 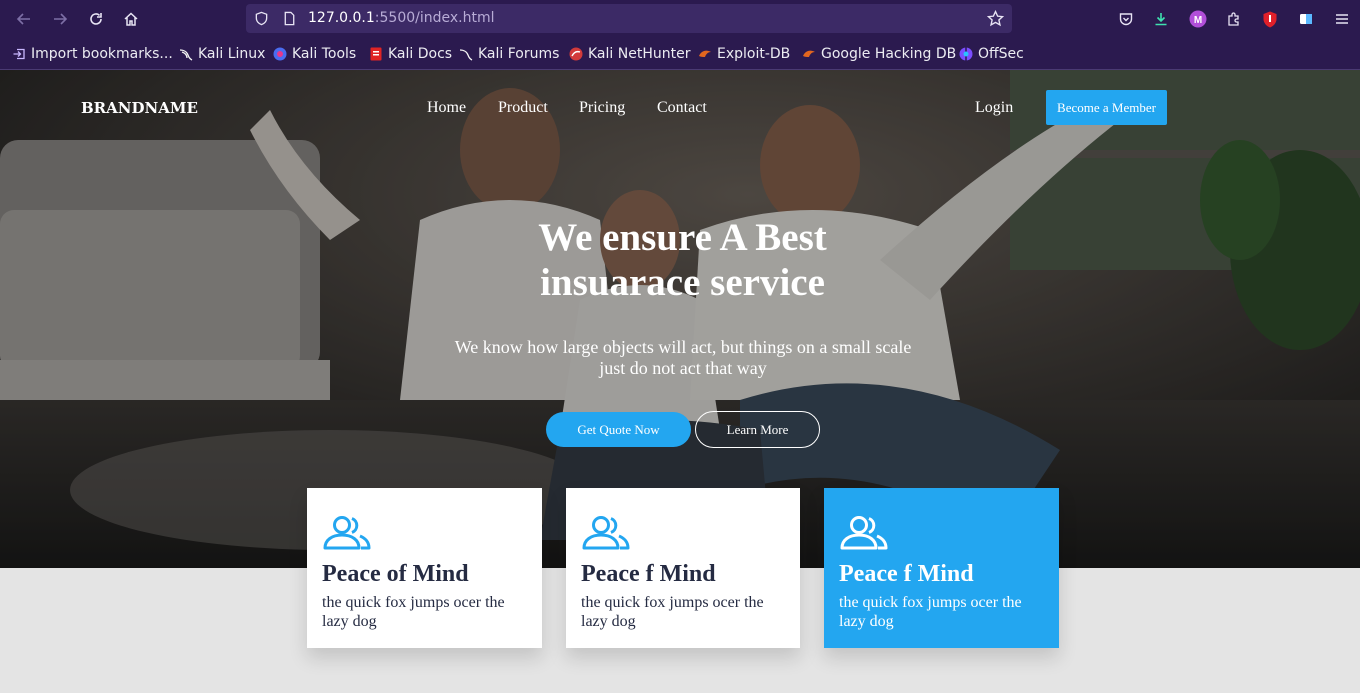 I want to click on brand-logo: BRANDNAME, so click(x=139, y=108).